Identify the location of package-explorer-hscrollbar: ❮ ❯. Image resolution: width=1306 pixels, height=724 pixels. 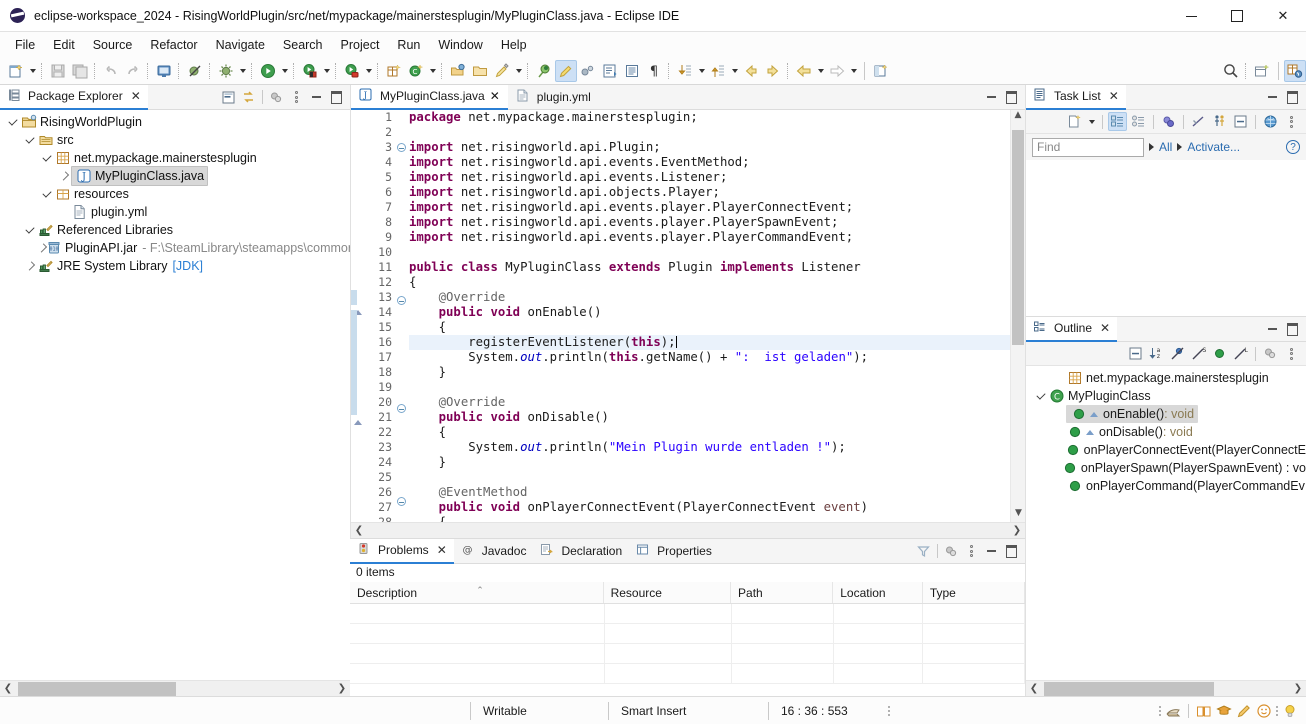
(175, 688).